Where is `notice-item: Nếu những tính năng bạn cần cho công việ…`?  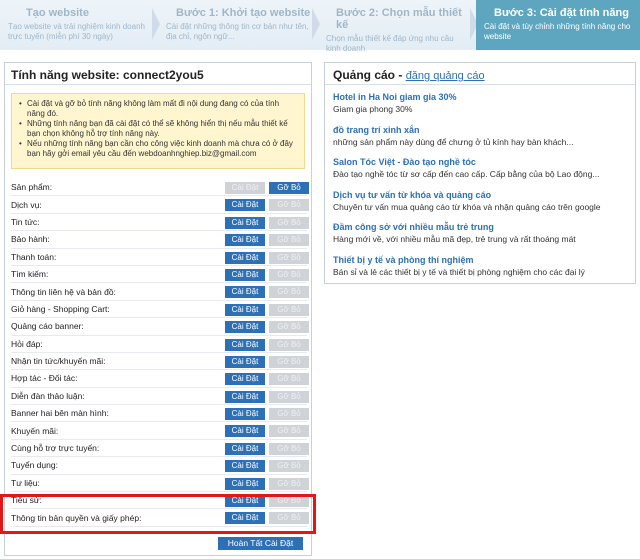 notice-item: Nếu những tính năng bạn cần cho công việ… is located at coordinates (158, 149).